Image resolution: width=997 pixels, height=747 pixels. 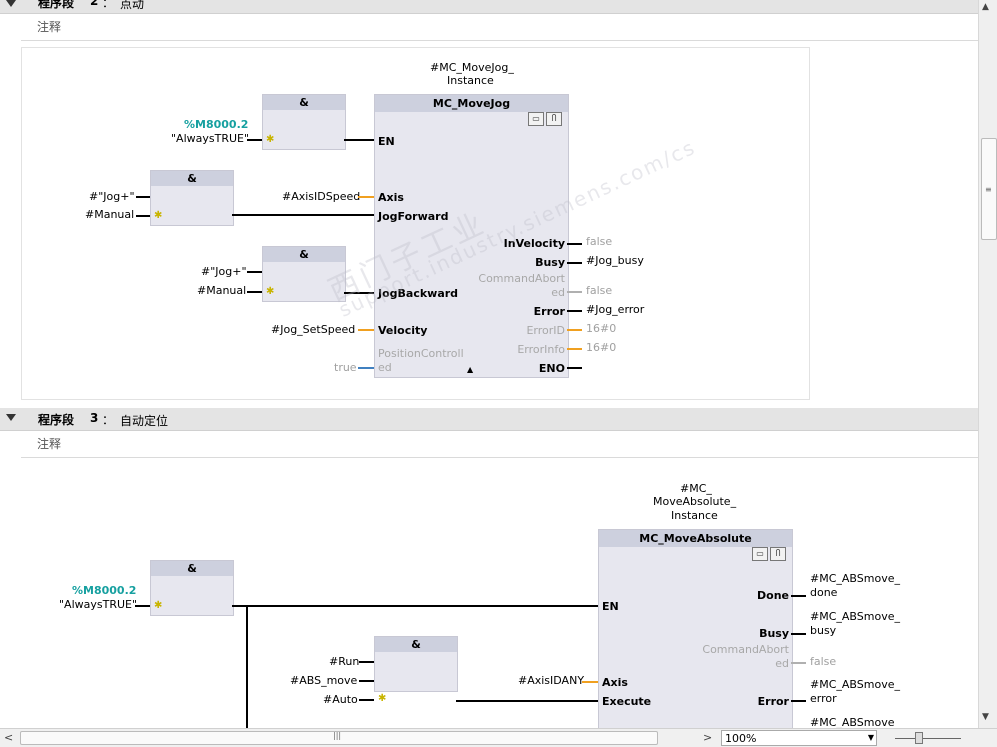 What do you see at coordinates (192, 588) in the screenshot?
I see `and-gate-4: & ✱` at bounding box center [192, 588].